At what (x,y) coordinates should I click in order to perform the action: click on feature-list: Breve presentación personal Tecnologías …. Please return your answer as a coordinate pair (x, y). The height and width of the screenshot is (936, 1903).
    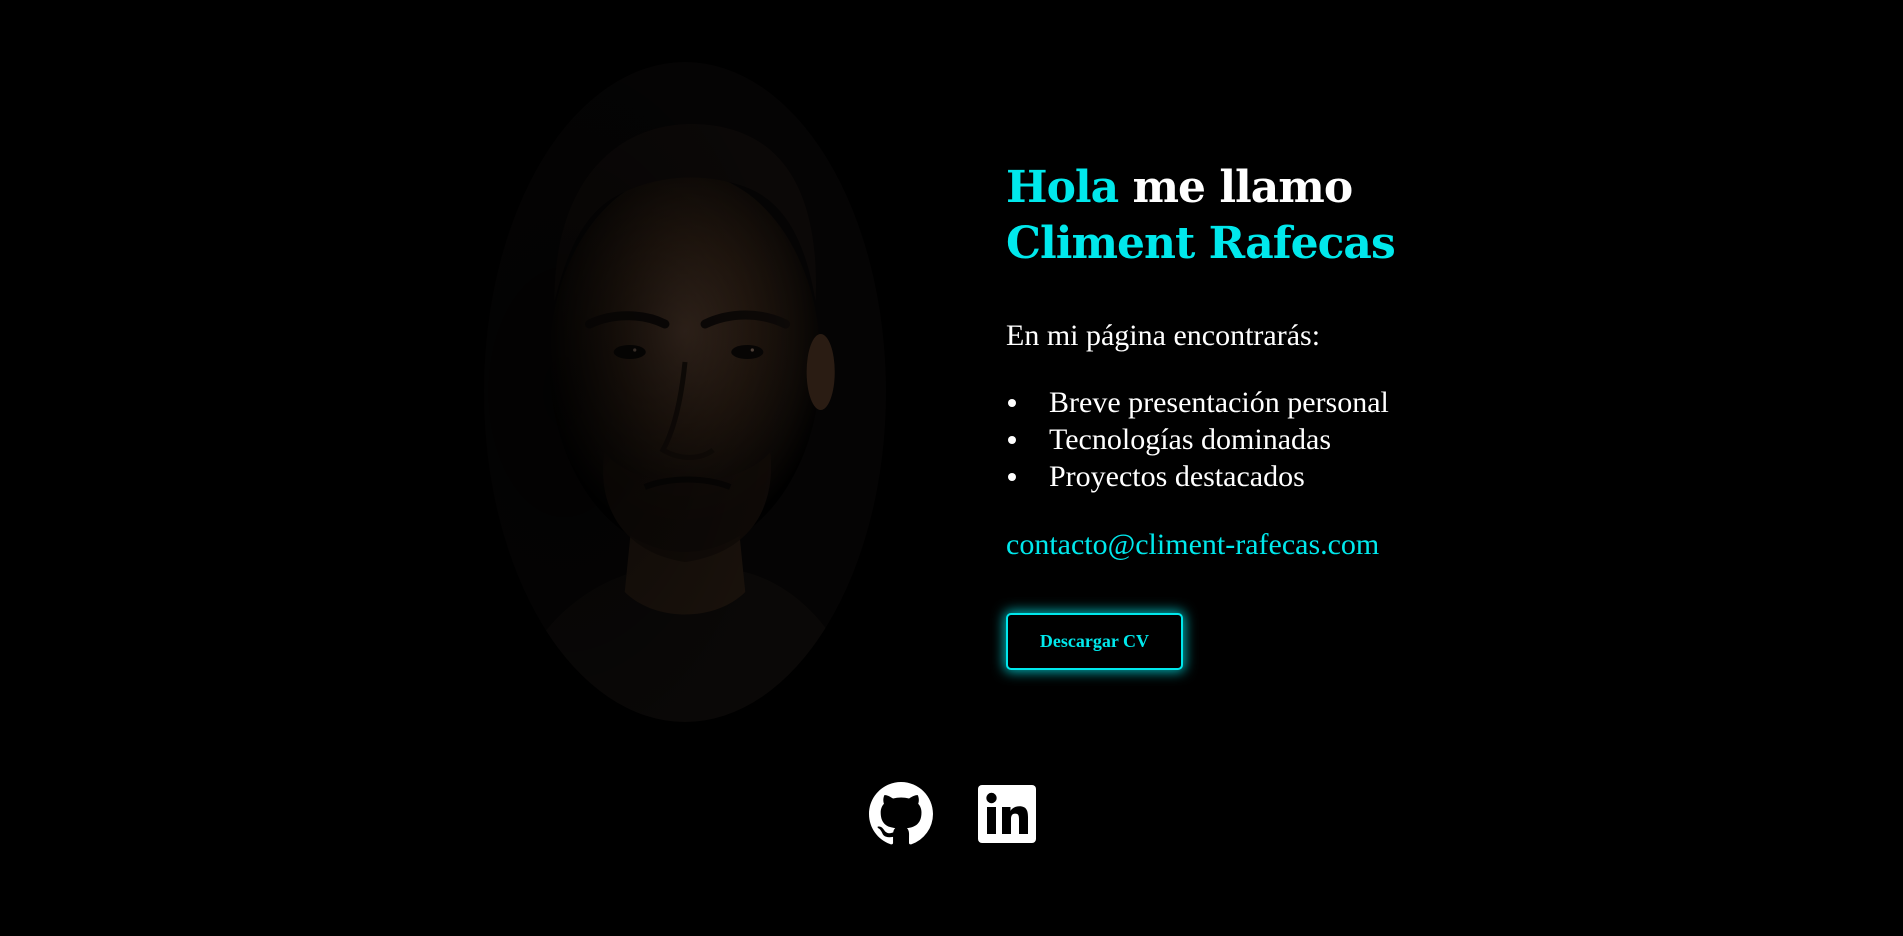
    Looking at the image, I should click on (1266, 439).